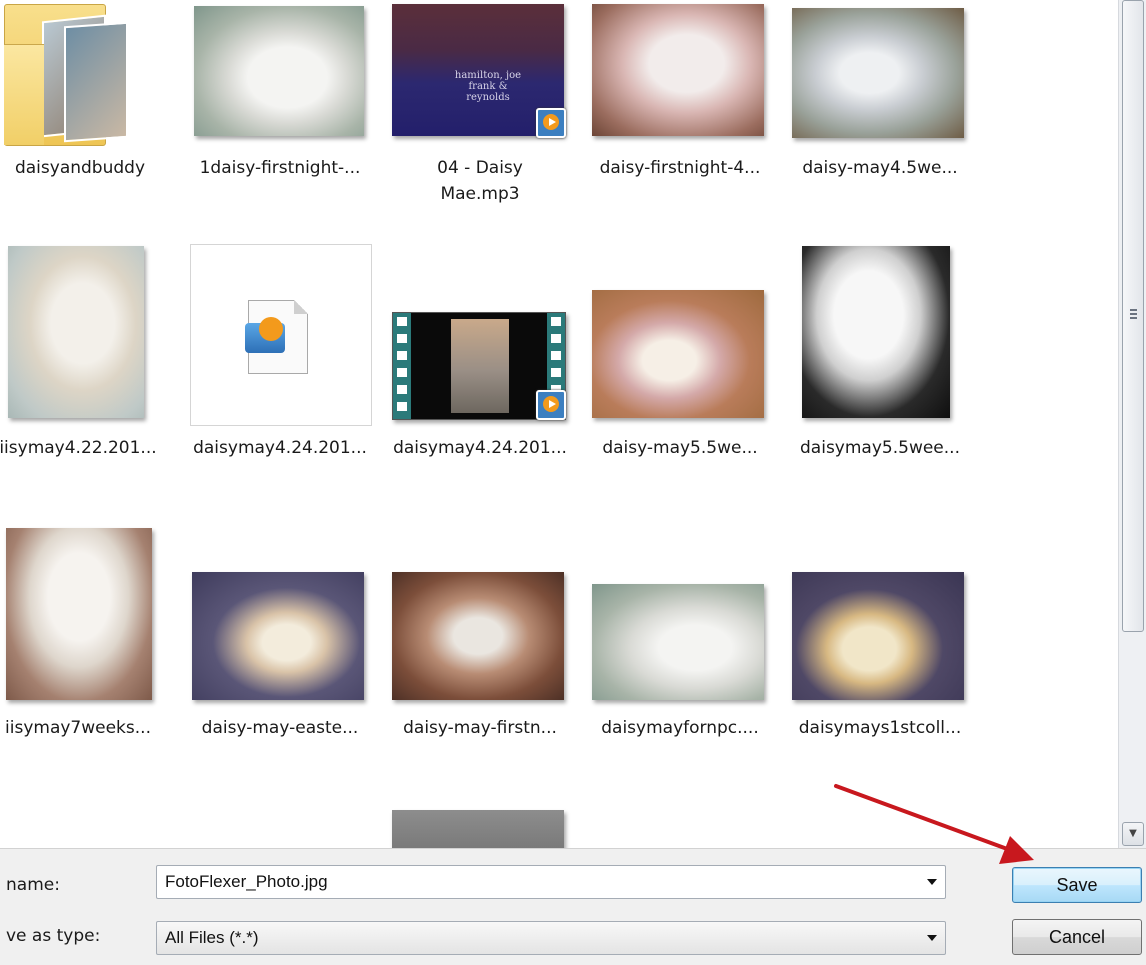 Image resolution: width=1146 pixels, height=965 pixels. I want to click on folder-icon, so click(66, 75).